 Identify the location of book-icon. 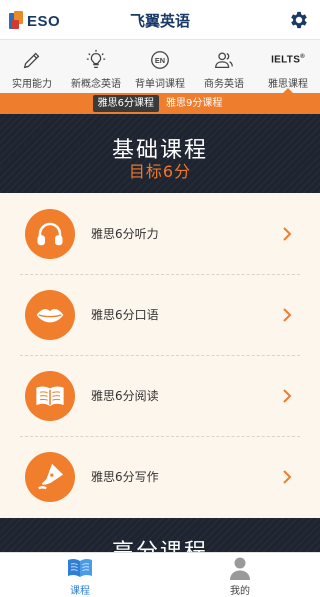
(50, 395).